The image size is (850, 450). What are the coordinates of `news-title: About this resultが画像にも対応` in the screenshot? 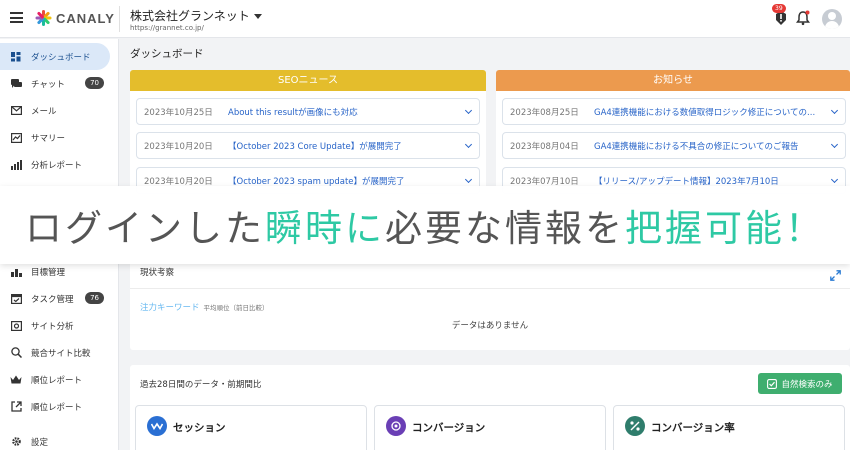 It's located at (346, 112).